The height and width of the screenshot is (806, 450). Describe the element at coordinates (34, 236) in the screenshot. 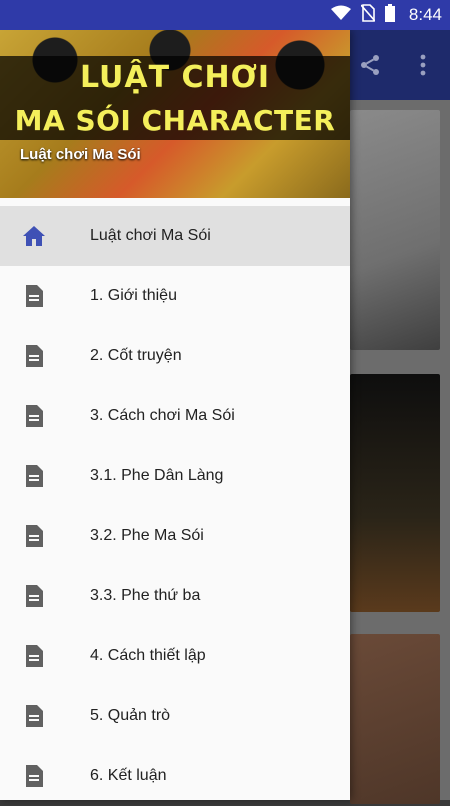

I see `home-icon` at that location.